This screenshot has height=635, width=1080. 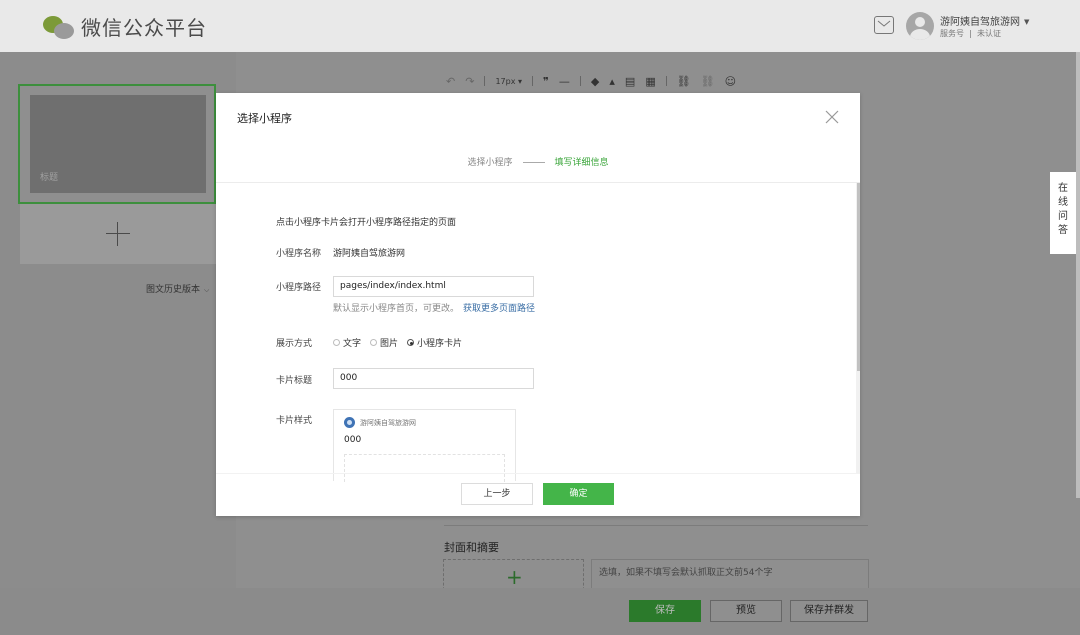 What do you see at coordinates (884, 25) in the screenshot?
I see `mail-icon` at bounding box center [884, 25].